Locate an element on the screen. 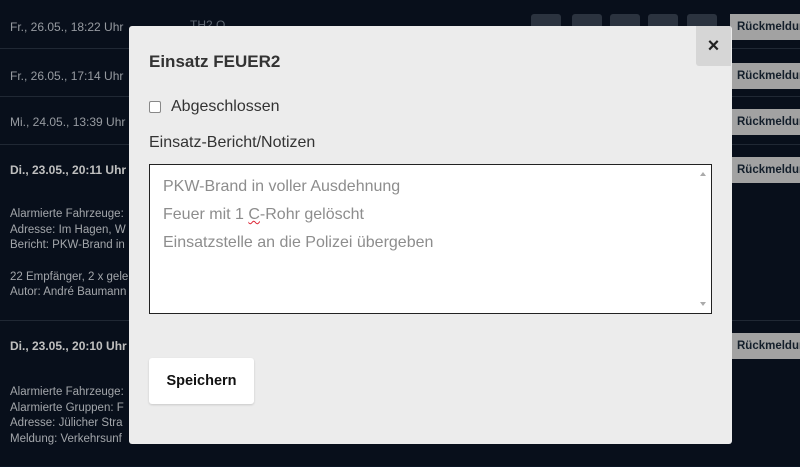  notes-line: Einsatzstelle an die Polizei übergeben is located at coordinates (298, 242).